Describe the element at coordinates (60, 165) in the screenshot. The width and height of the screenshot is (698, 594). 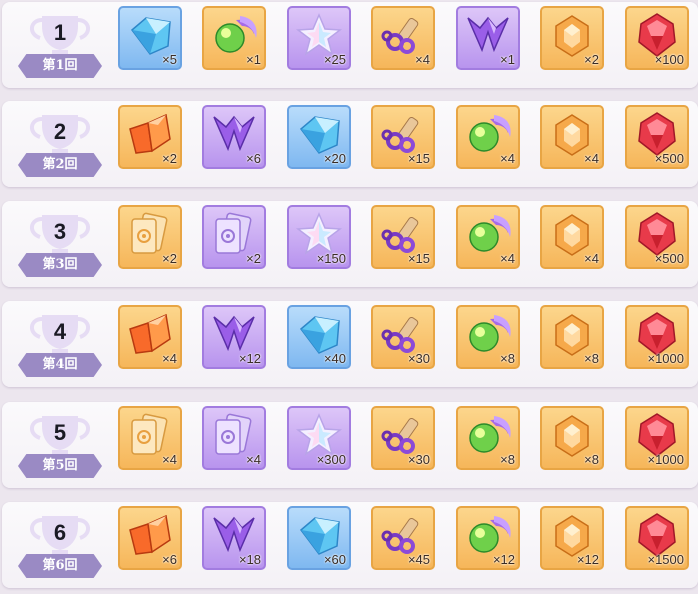
I see `rank-label: 第2回` at that location.